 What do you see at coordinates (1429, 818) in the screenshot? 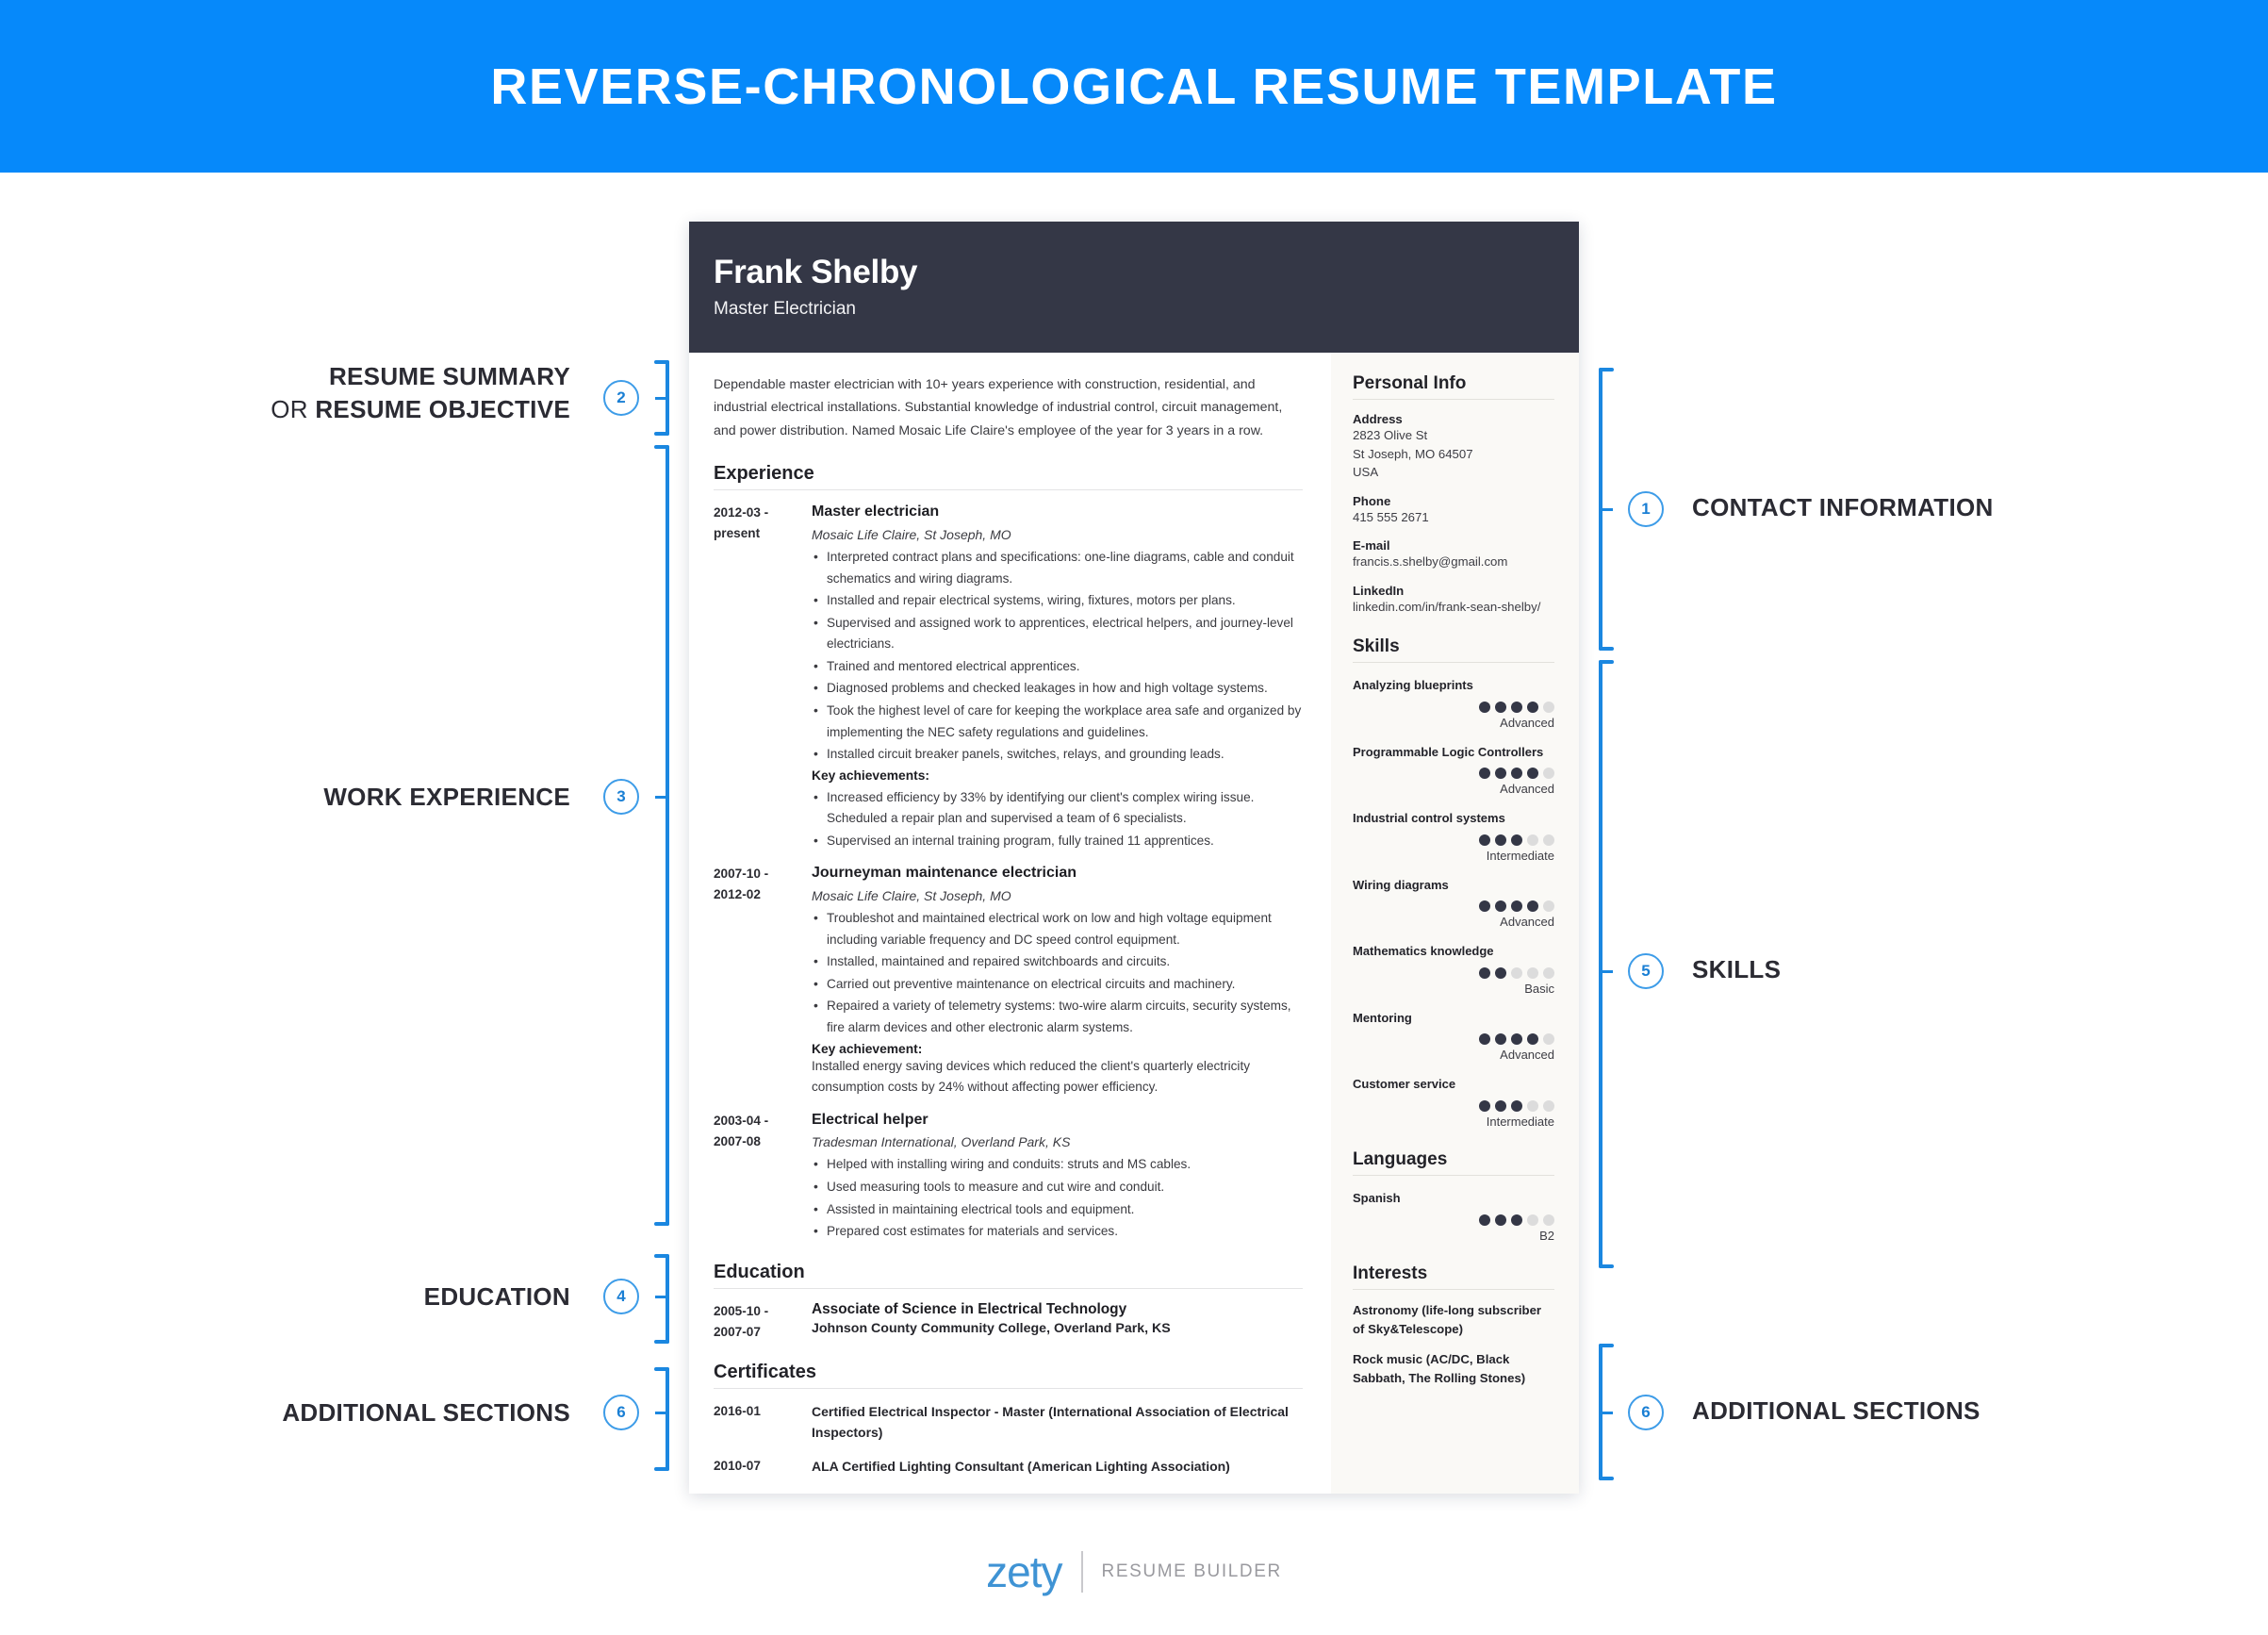
I see `skill-name: Industrial control systems` at bounding box center [1429, 818].